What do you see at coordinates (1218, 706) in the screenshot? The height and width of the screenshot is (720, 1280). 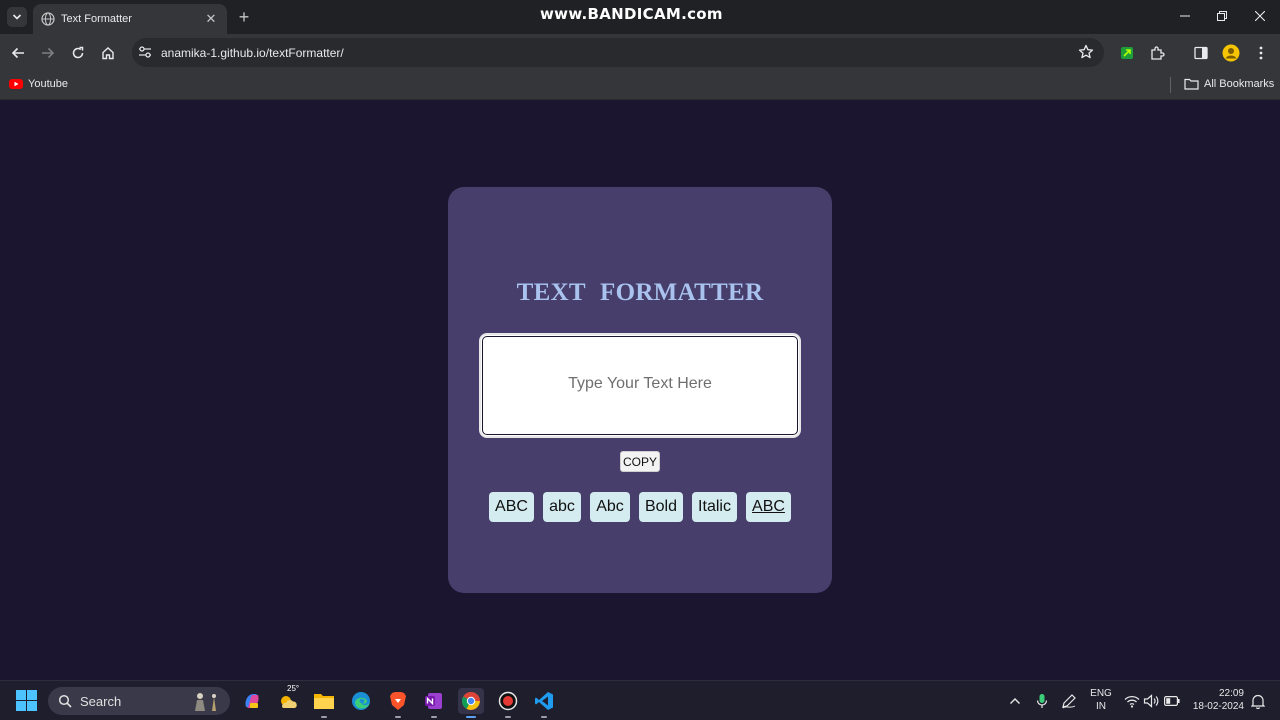 I see `clock-date: 18-02-2024` at bounding box center [1218, 706].